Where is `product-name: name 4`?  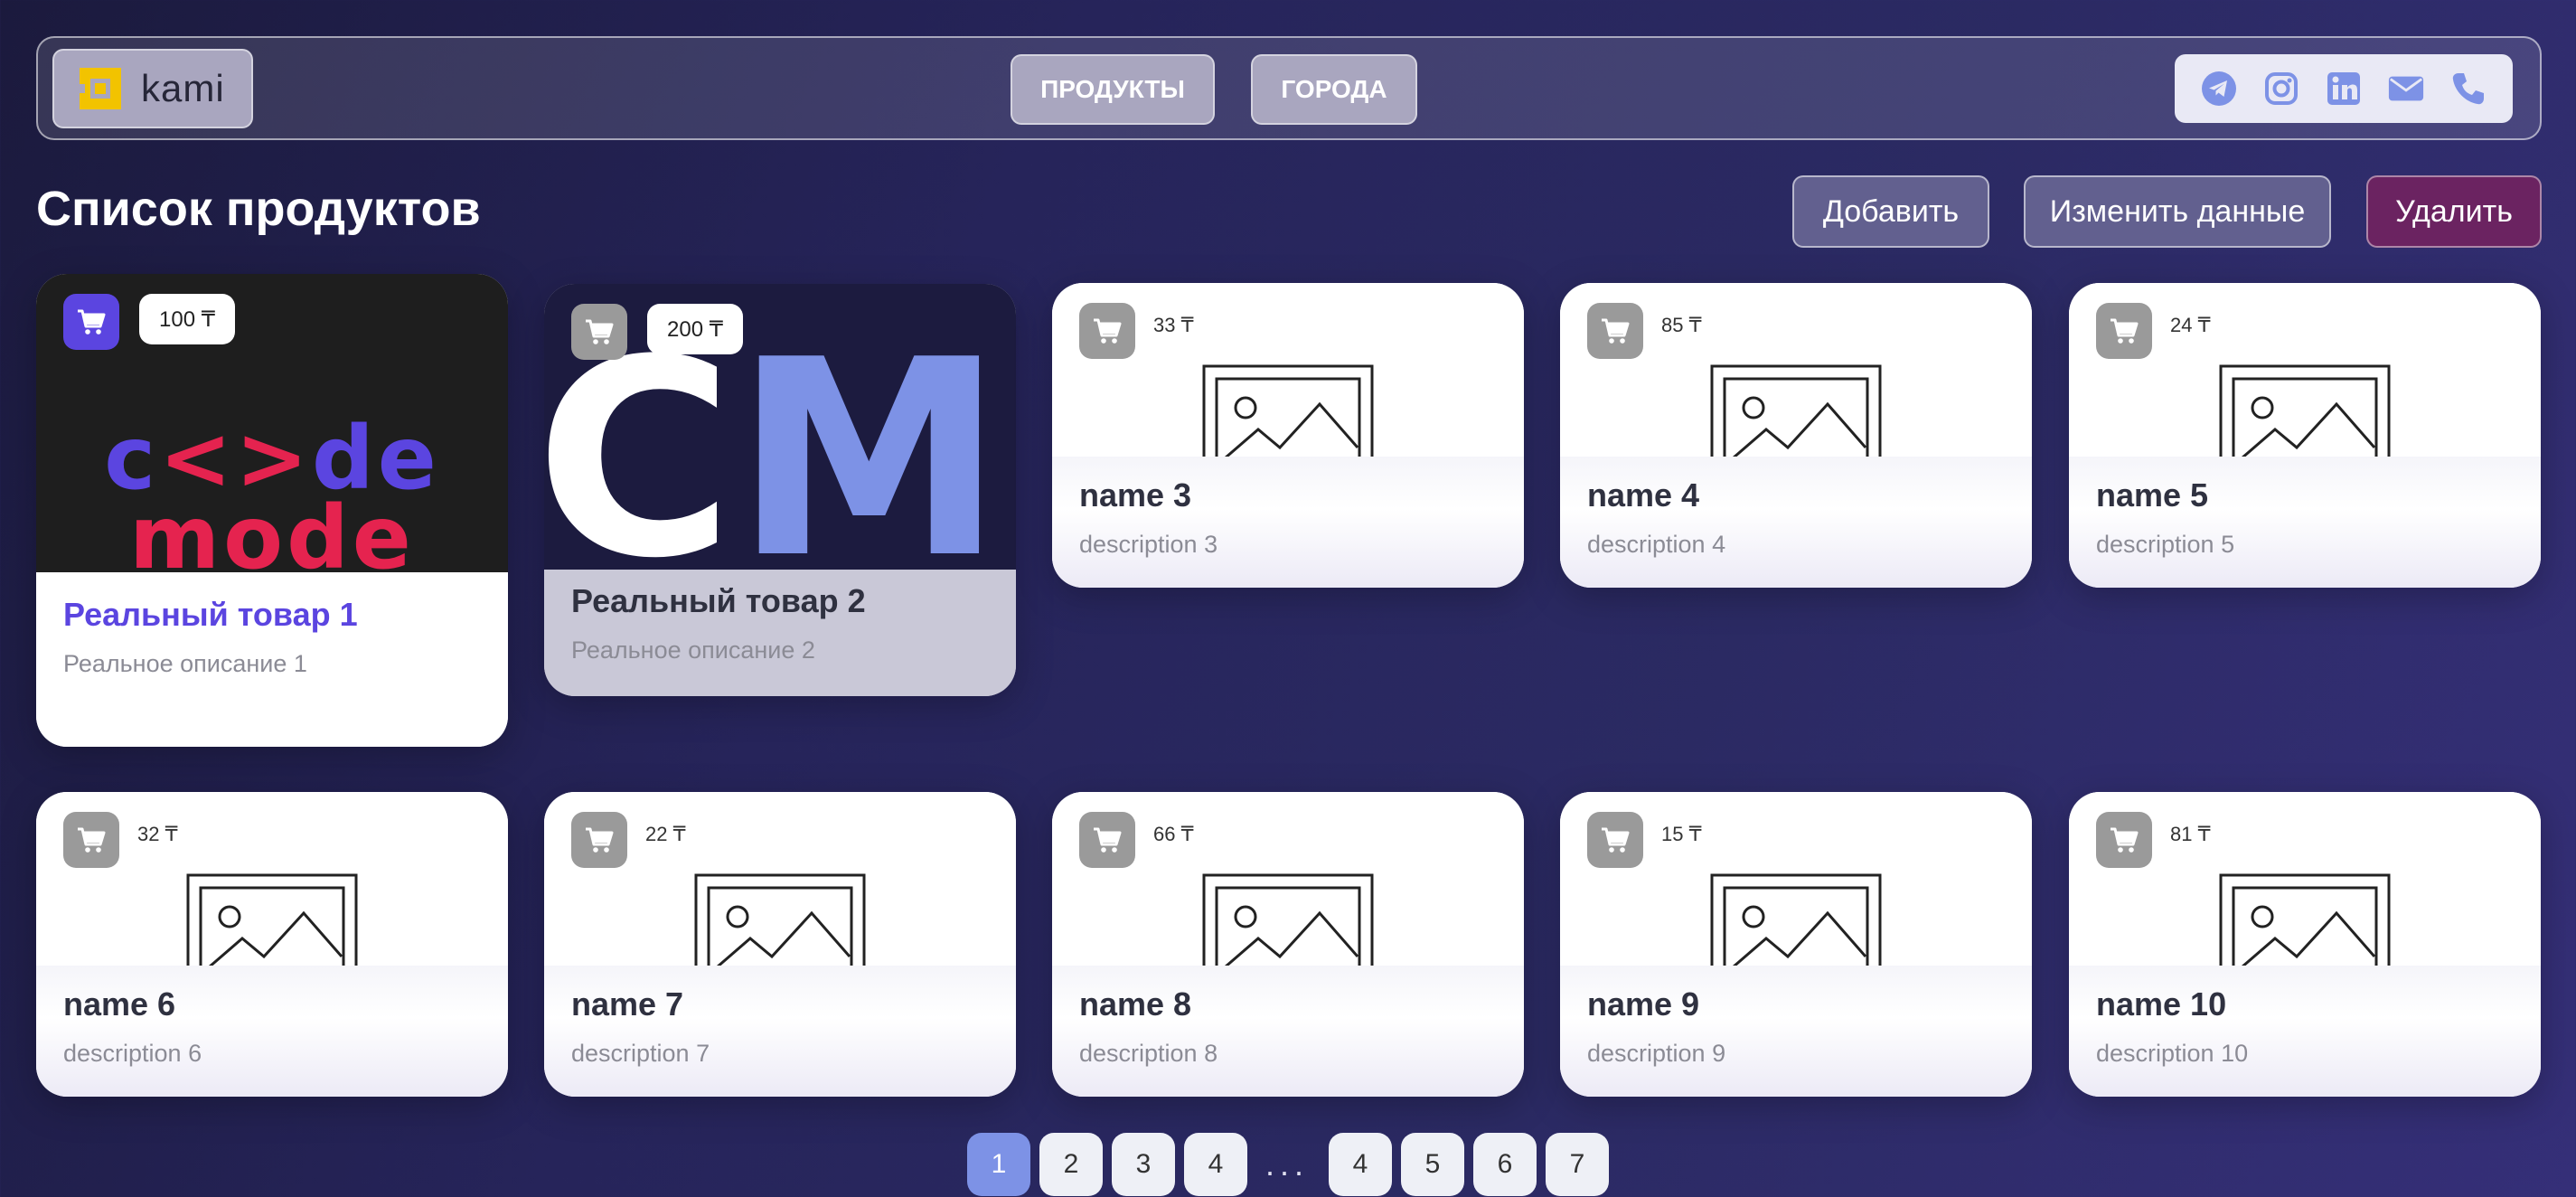 product-name: name 4 is located at coordinates (1644, 495).